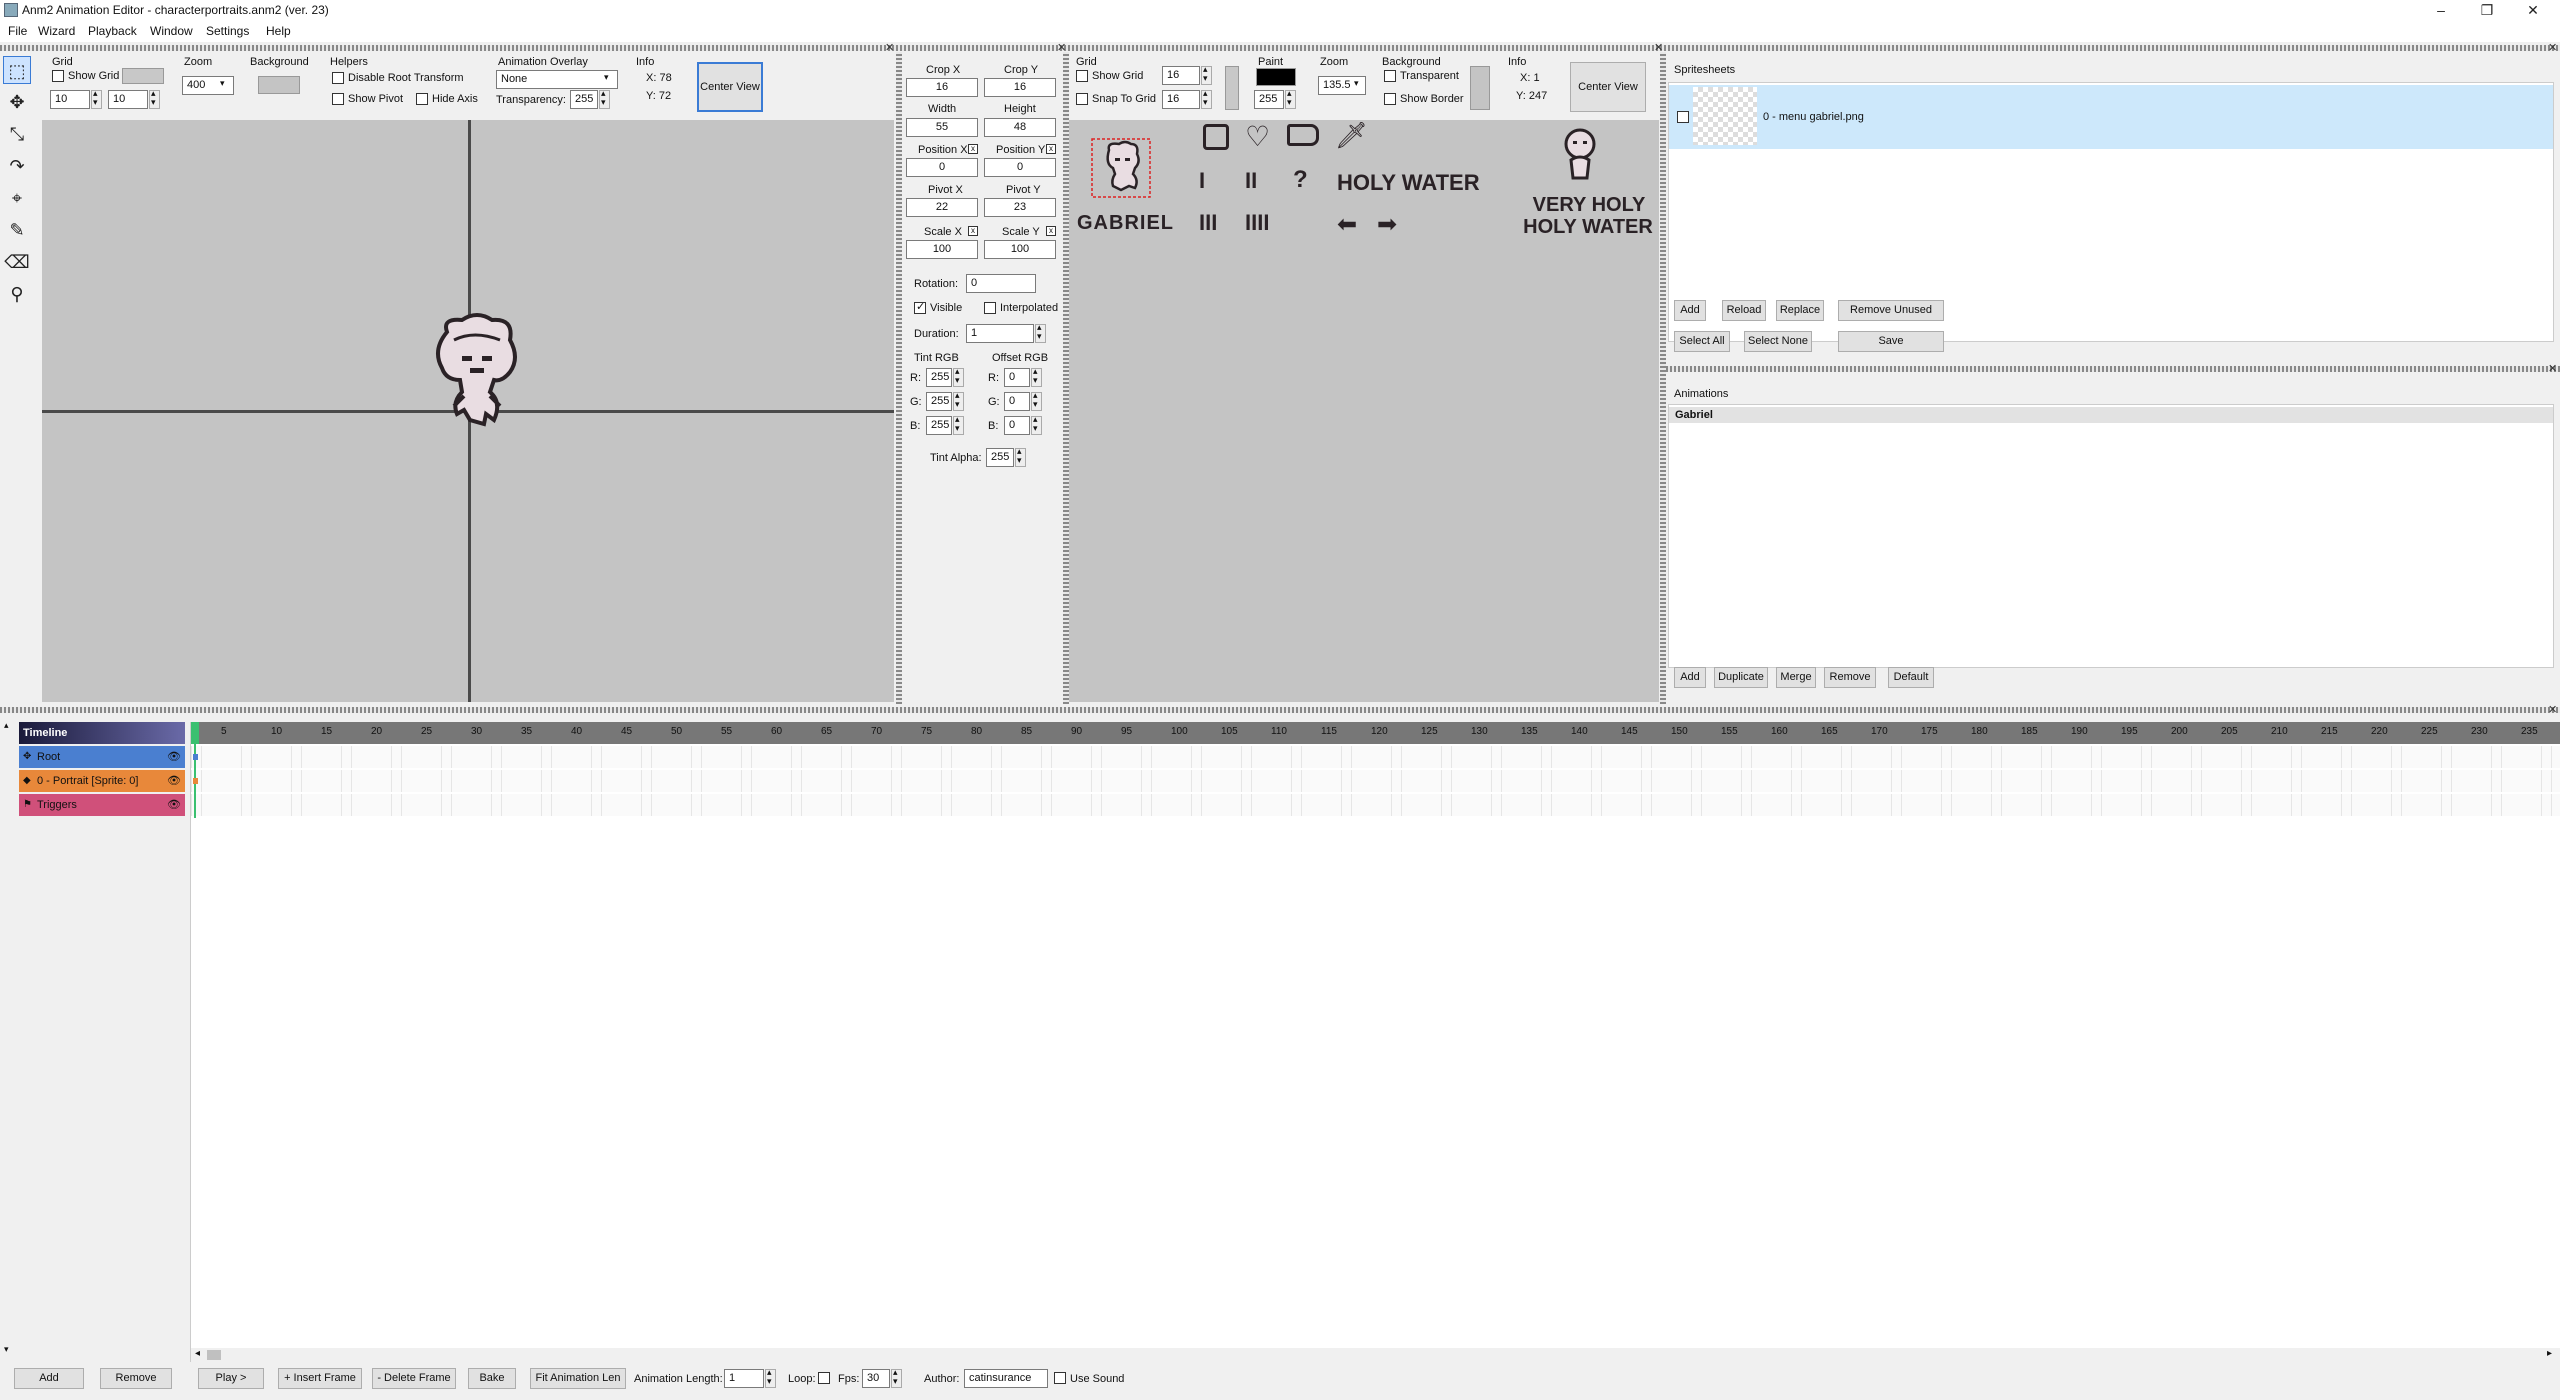  Describe the element at coordinates (17, 134) in the screenshot. I see `scale-tool-icon: ⤡` at that location.